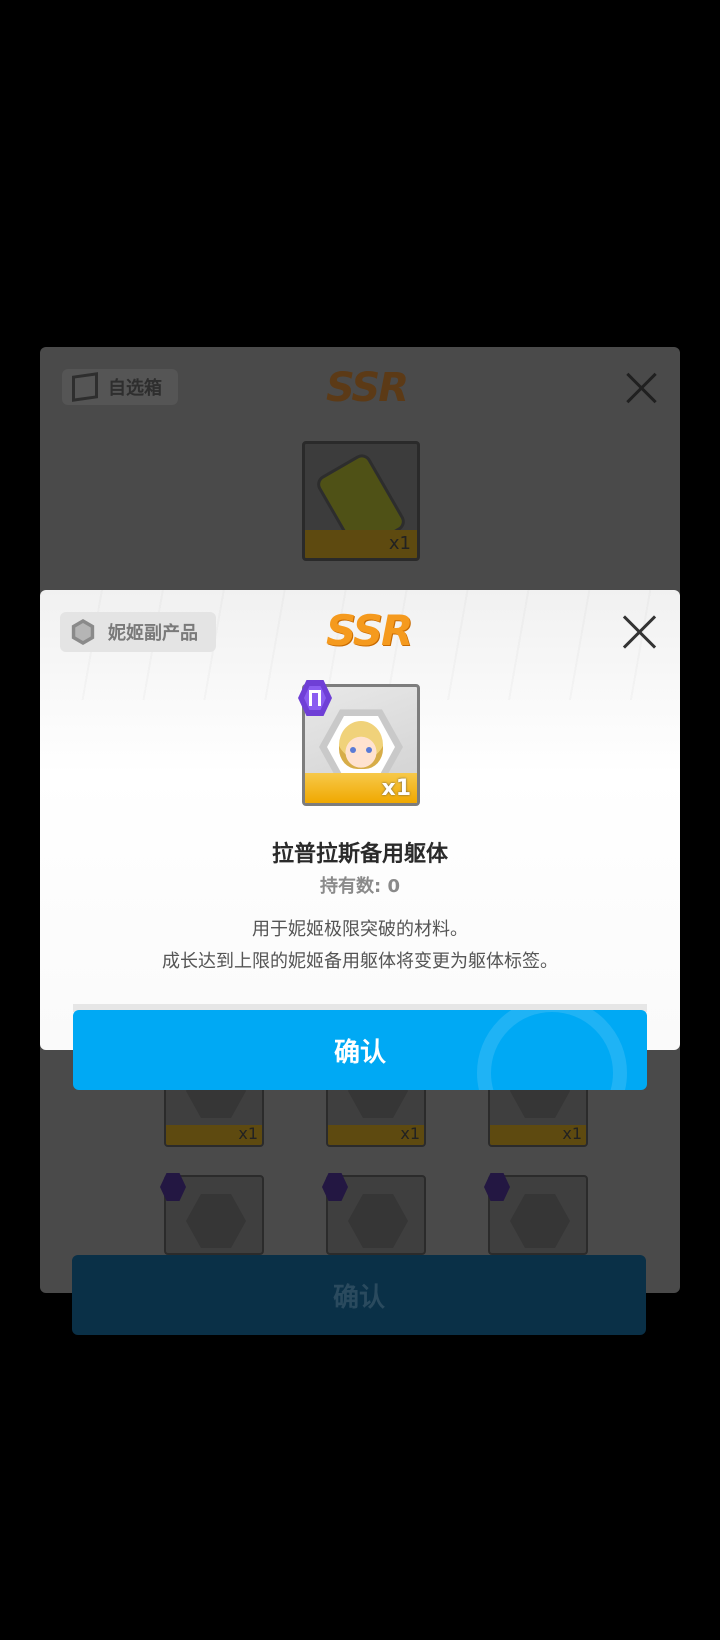 The image size is (720, 1640). Describe the element at coordinates (360, 961) in the screenshot. I see `description-line-2: 成长达到上限的妮姬备用躯体将变更为躯体标签。` at that location.